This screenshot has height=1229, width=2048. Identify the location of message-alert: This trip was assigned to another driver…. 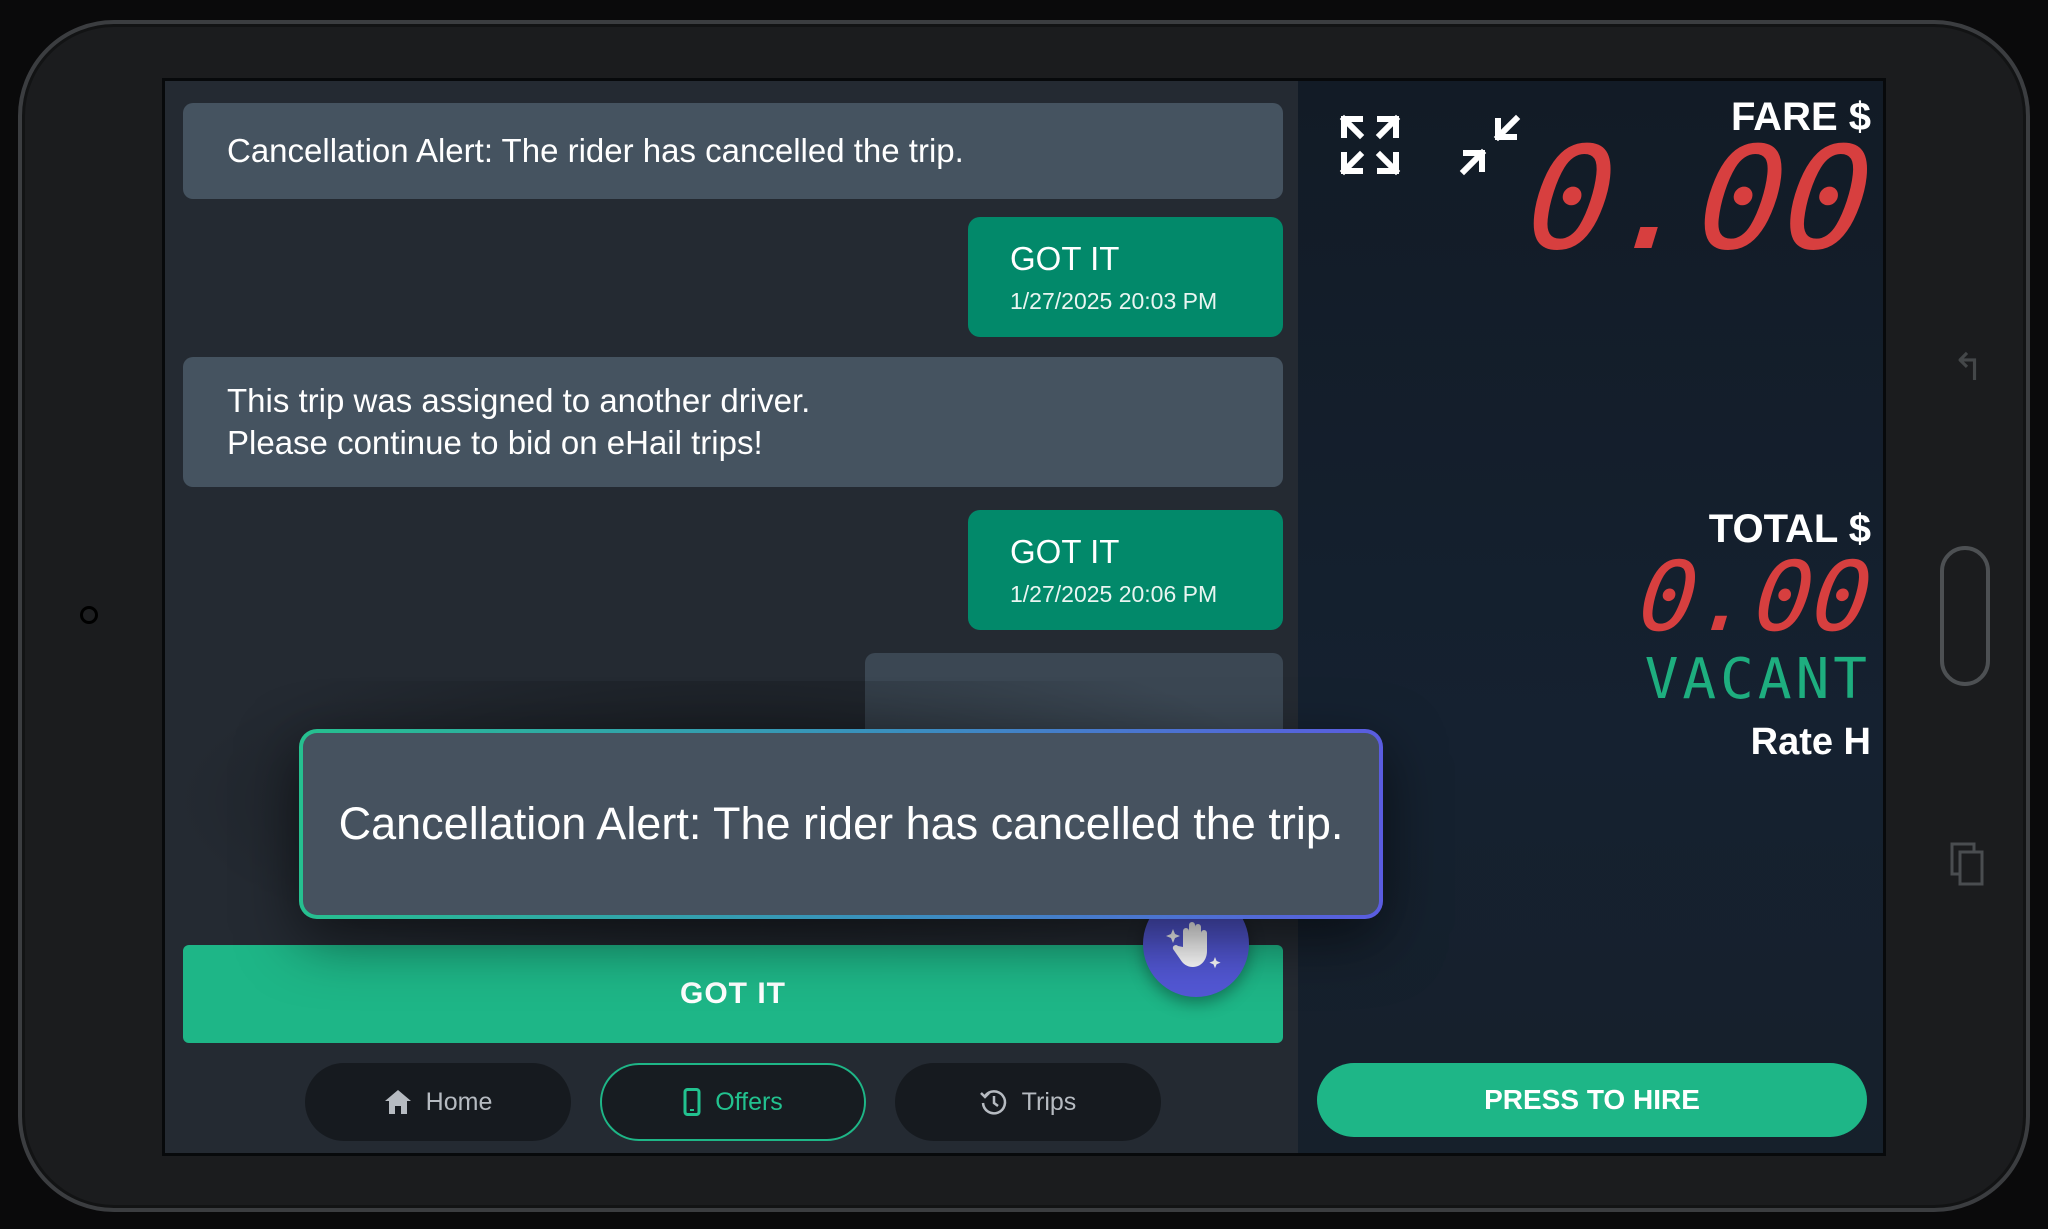
(733, 422).